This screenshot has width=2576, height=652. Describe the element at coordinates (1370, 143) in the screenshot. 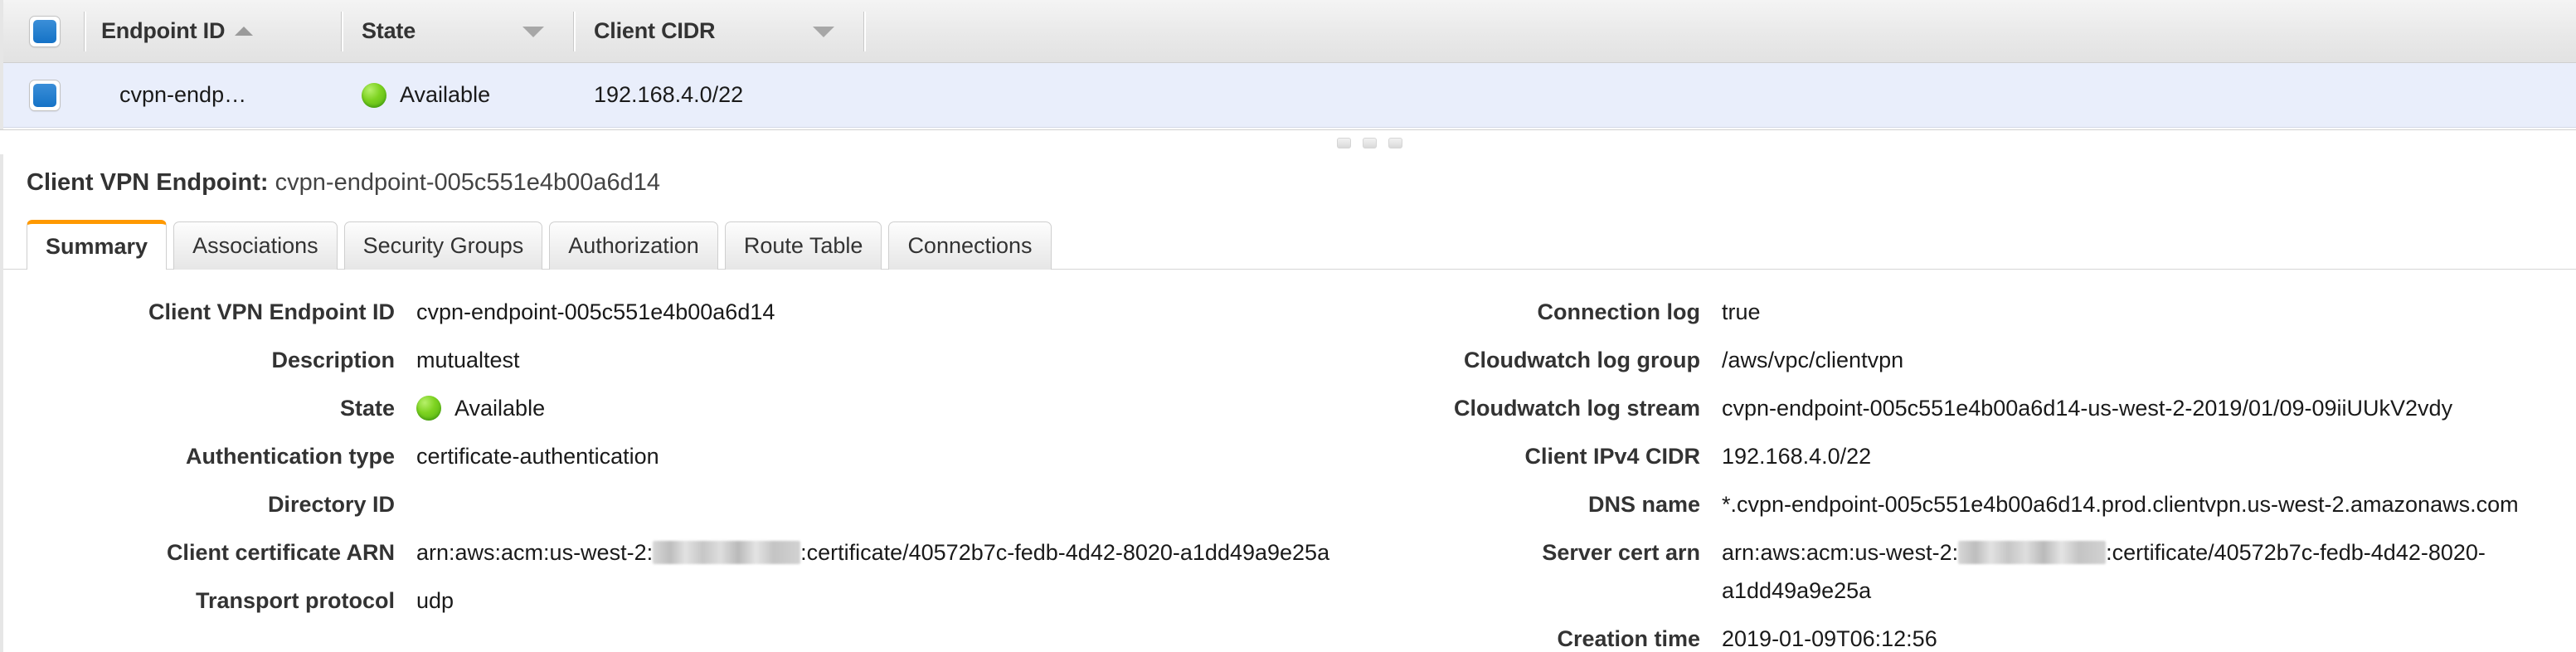

I see `splitter-grip-icon` at that location.